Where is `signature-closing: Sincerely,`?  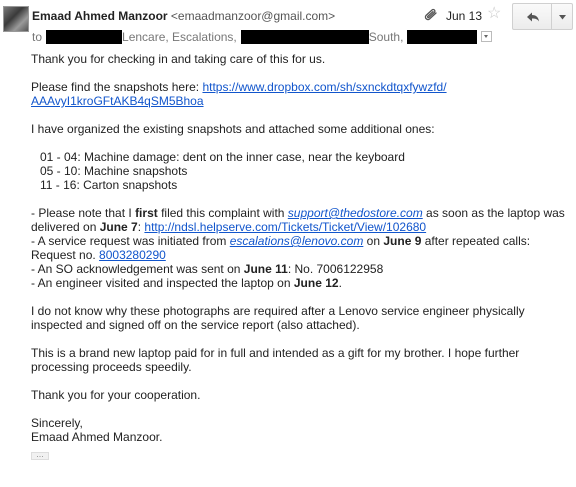 signature-closing: Sincerely, is located at coordinates (57, 423).